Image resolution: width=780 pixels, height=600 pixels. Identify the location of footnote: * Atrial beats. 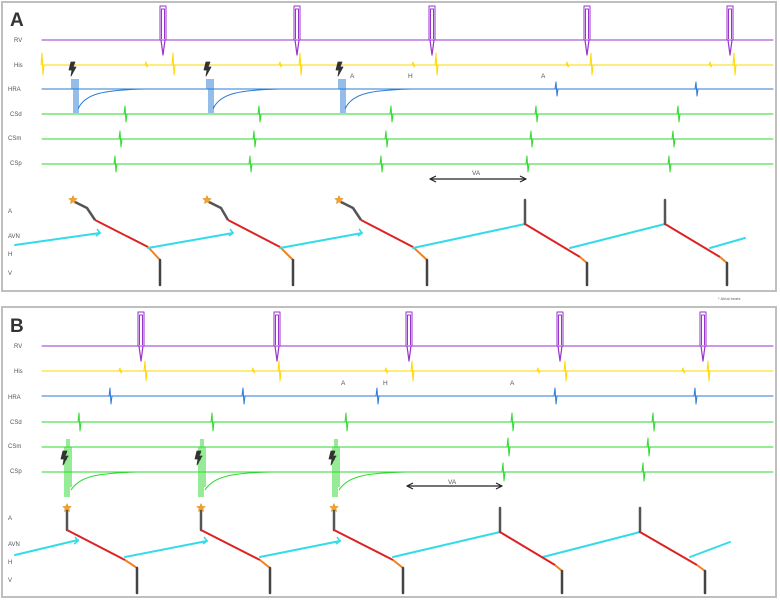
(729, 298).